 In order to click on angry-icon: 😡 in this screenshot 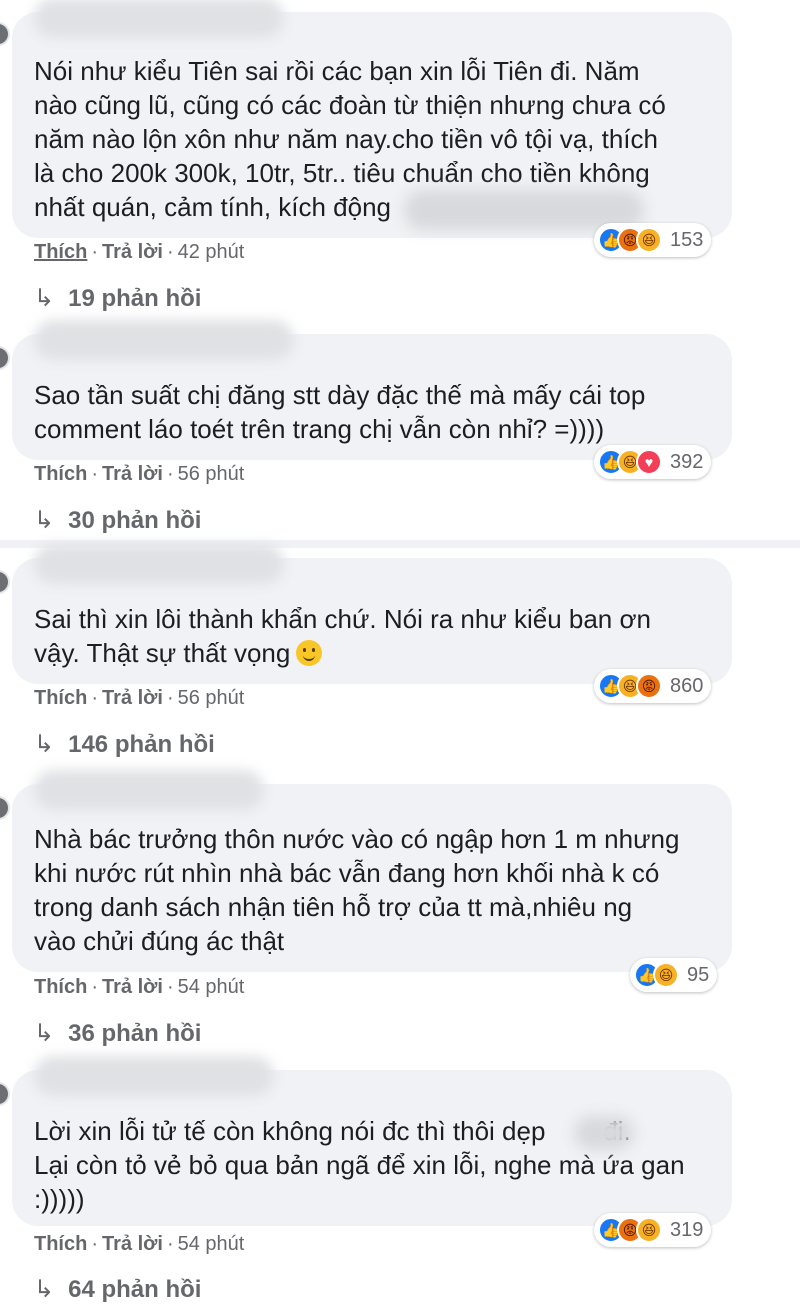, I will do `click(649, 686)`.